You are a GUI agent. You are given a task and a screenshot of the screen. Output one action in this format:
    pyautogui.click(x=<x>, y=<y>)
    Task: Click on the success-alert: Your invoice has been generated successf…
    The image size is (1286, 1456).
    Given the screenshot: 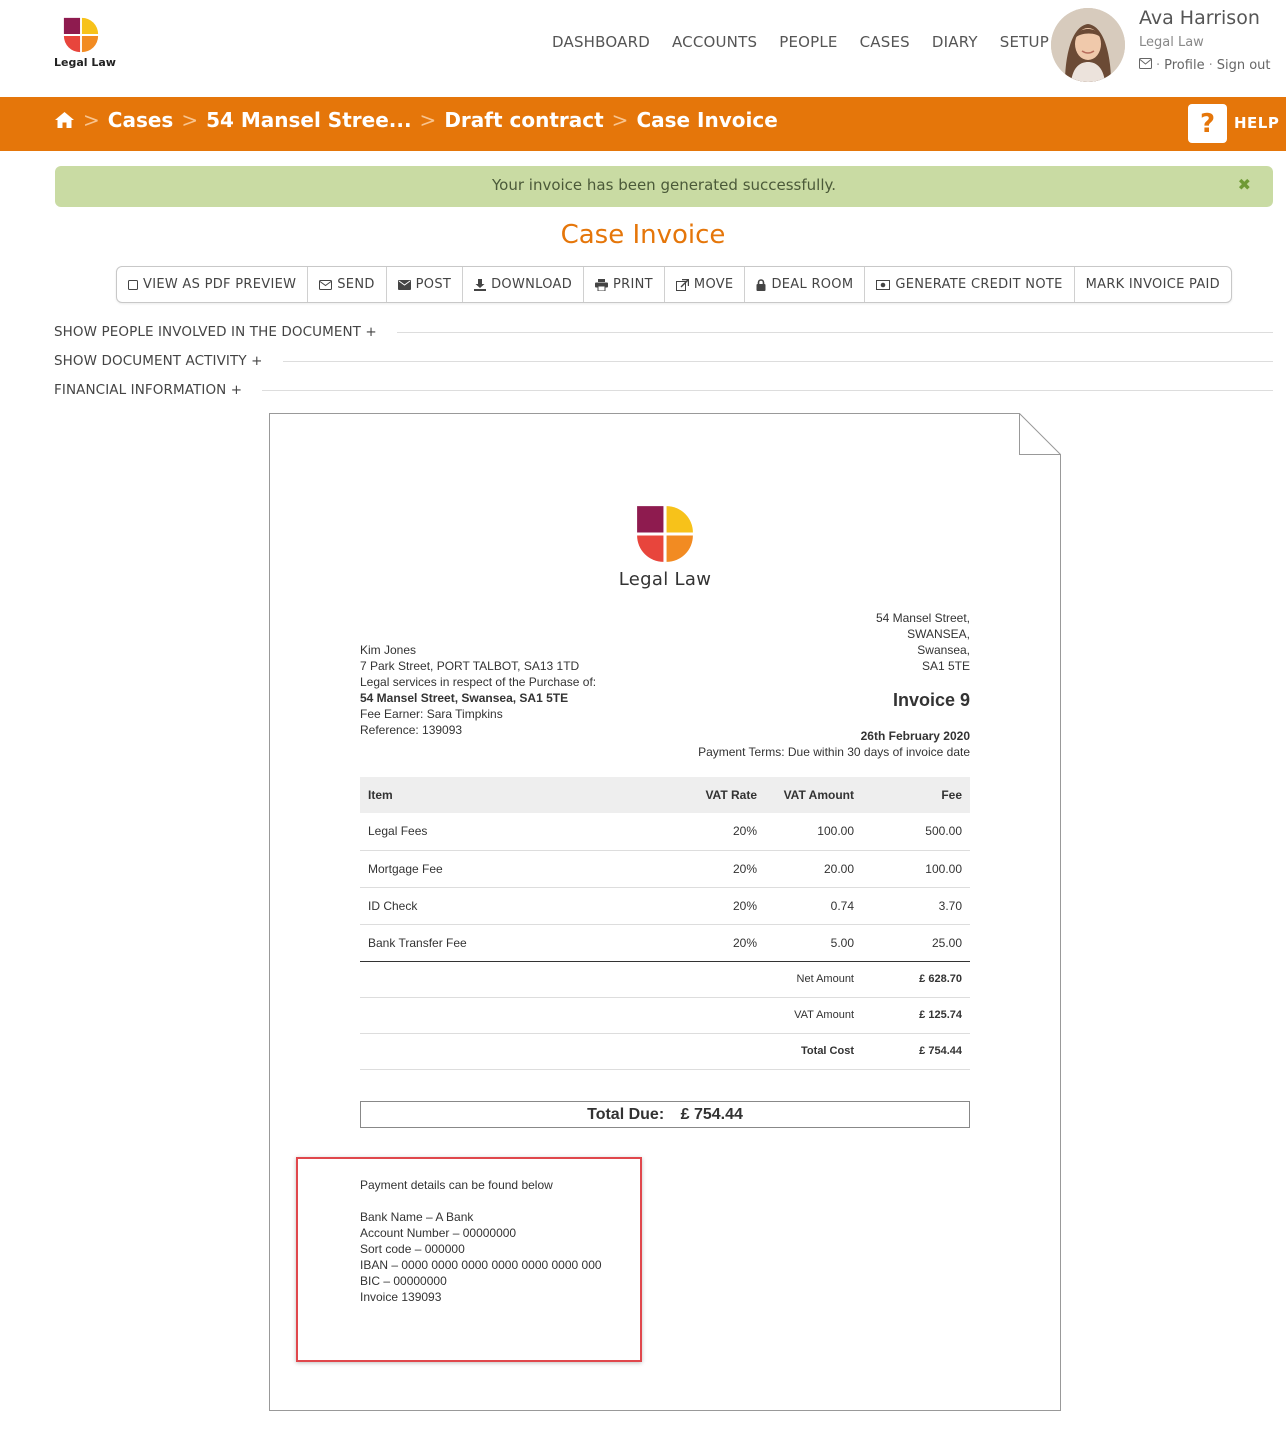 What is the action you would take?
    pyautogui.click(x=664, y=186)
    